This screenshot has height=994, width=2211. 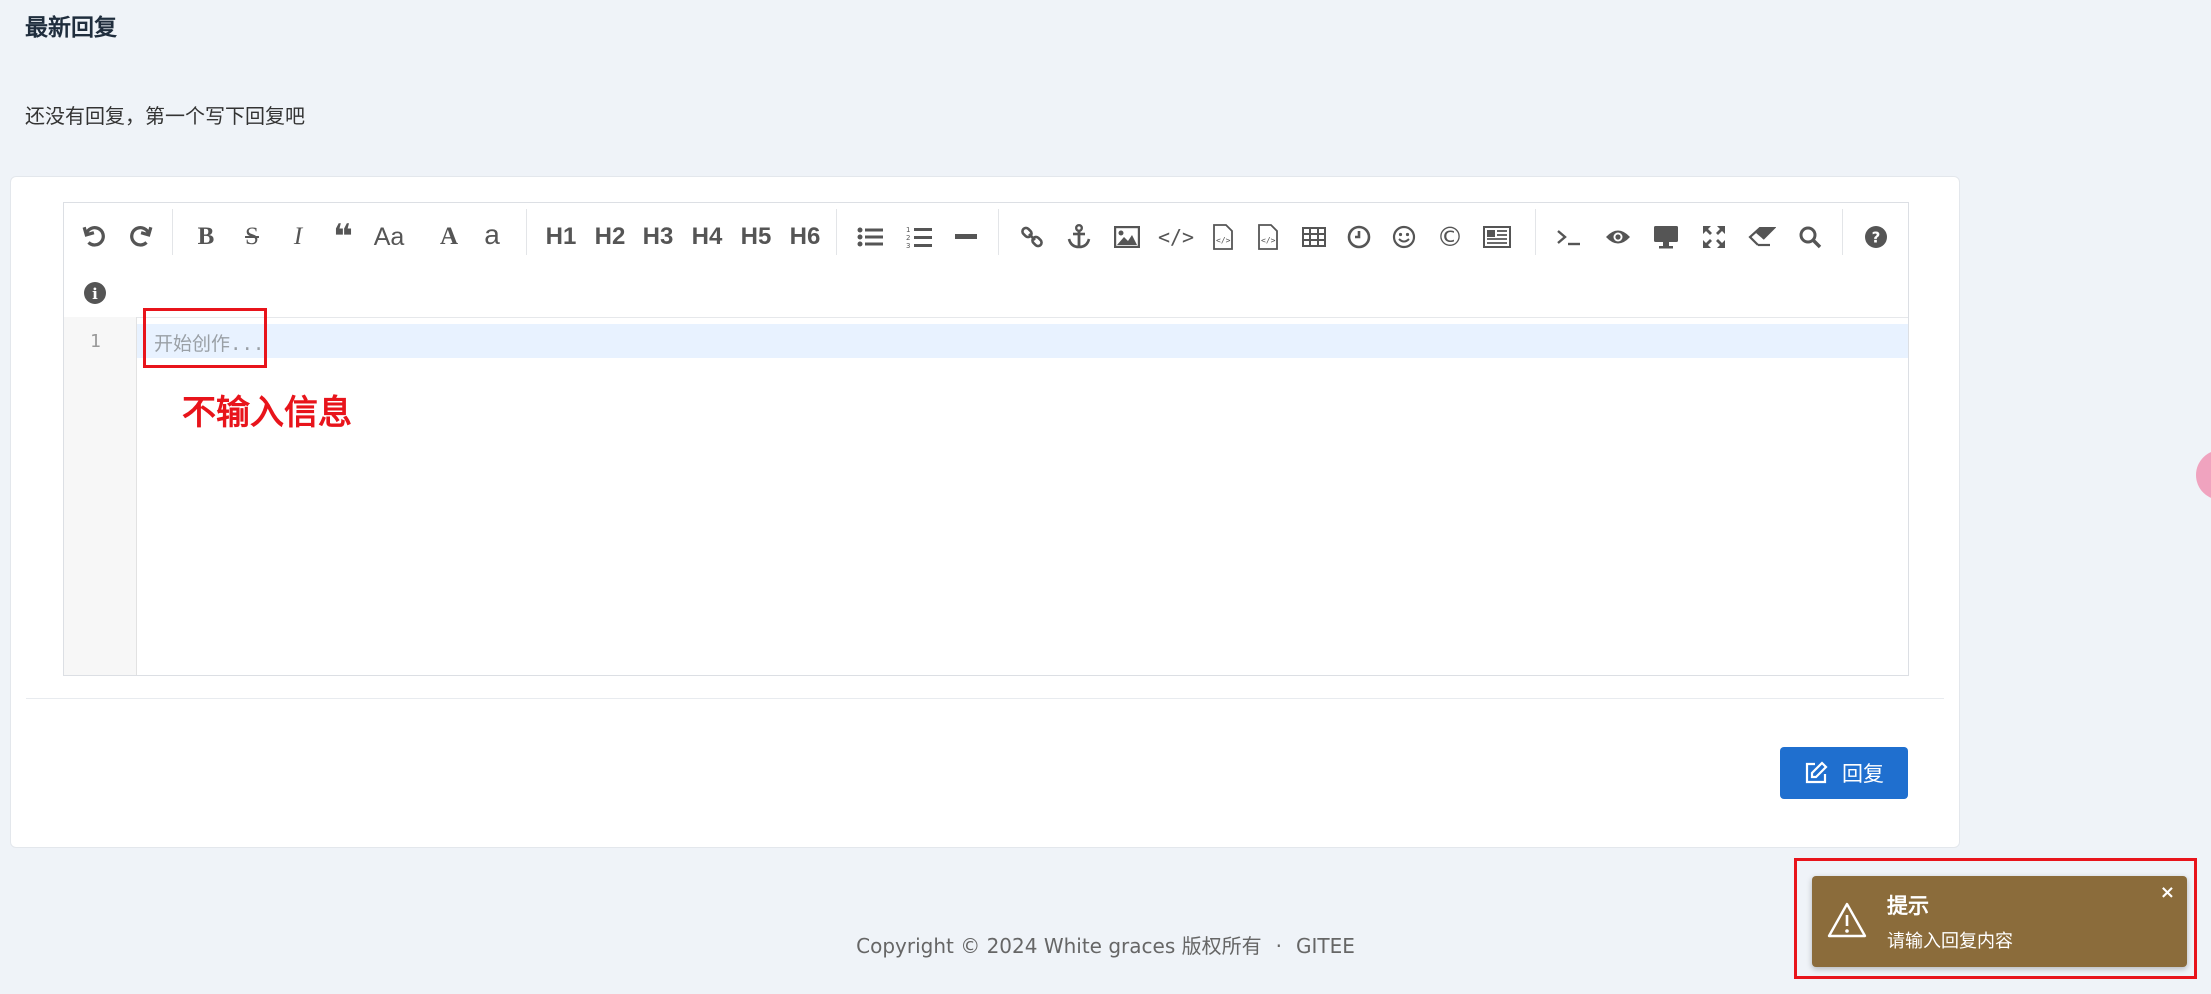 I want to click on watch-preview-icon, so click(x=1618, y=237).